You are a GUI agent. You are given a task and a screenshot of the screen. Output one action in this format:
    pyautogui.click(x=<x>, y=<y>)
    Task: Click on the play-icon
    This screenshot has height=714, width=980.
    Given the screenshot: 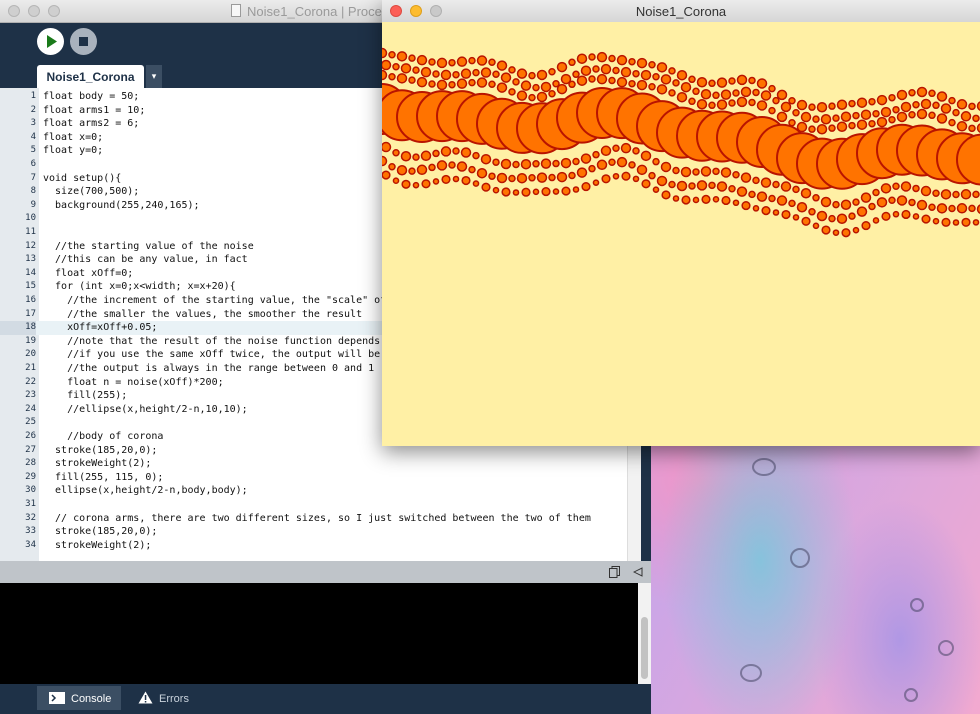 What is the action you would take?
    pyautogui.click(x=52, y=41)
    